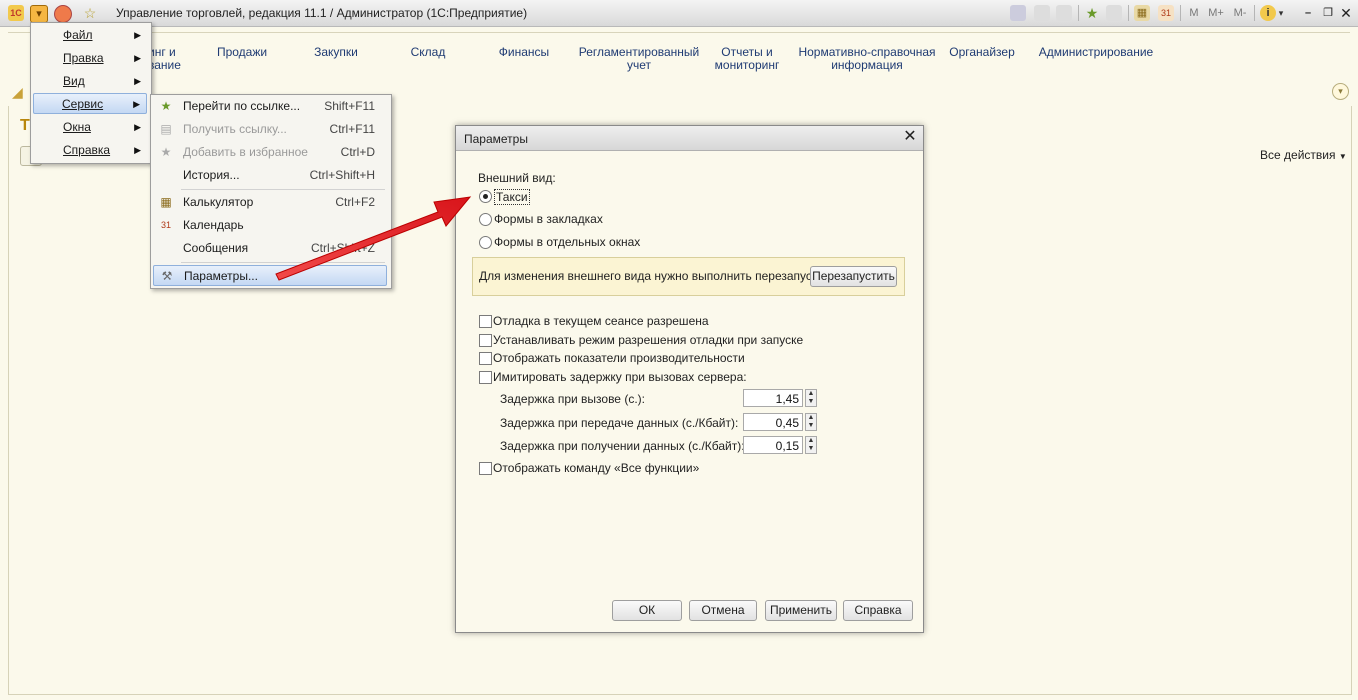 The height and width of the screenshot is (700, 1358). I want to click on arrow-shape, so click(373, 238).